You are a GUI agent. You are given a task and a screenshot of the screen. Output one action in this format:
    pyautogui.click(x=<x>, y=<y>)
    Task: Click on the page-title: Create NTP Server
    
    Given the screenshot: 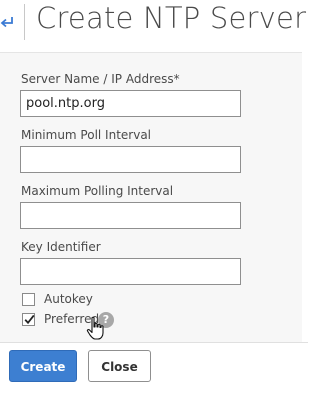 What is the action you would take?
    pyautogui.click(x=171, y=18)
    